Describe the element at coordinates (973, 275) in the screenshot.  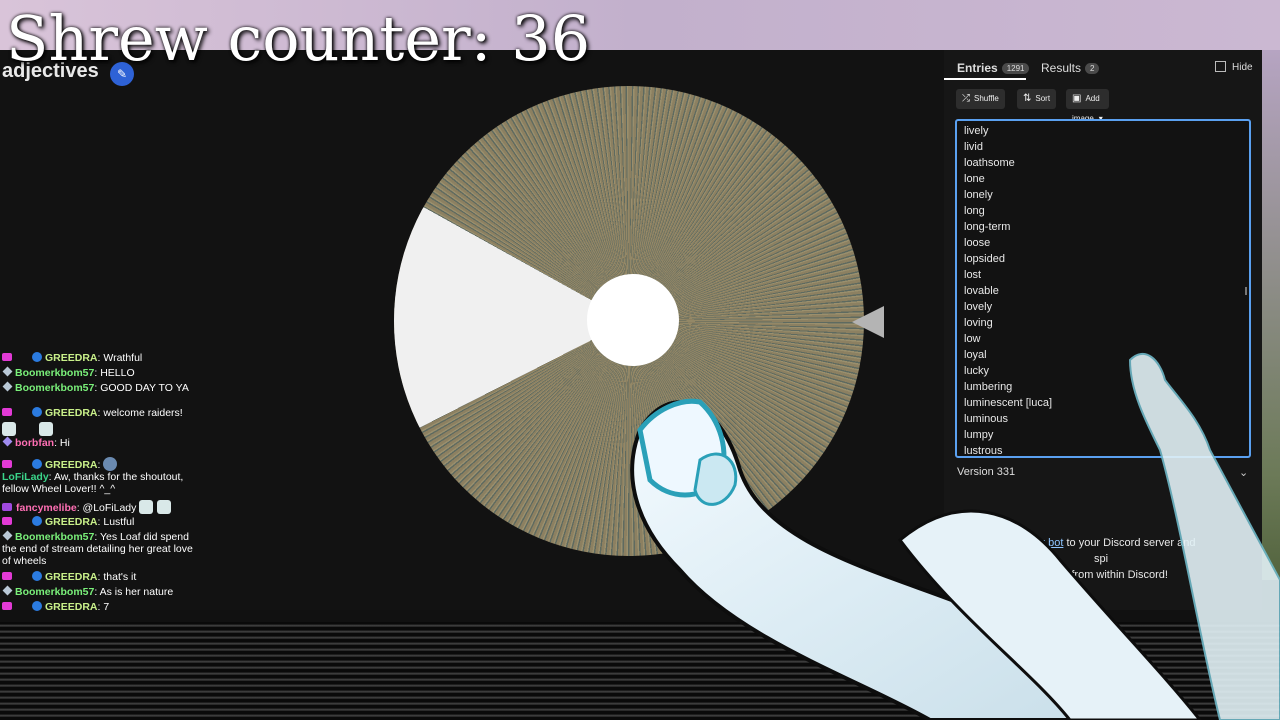
I see `entry-line: lost` at that location.